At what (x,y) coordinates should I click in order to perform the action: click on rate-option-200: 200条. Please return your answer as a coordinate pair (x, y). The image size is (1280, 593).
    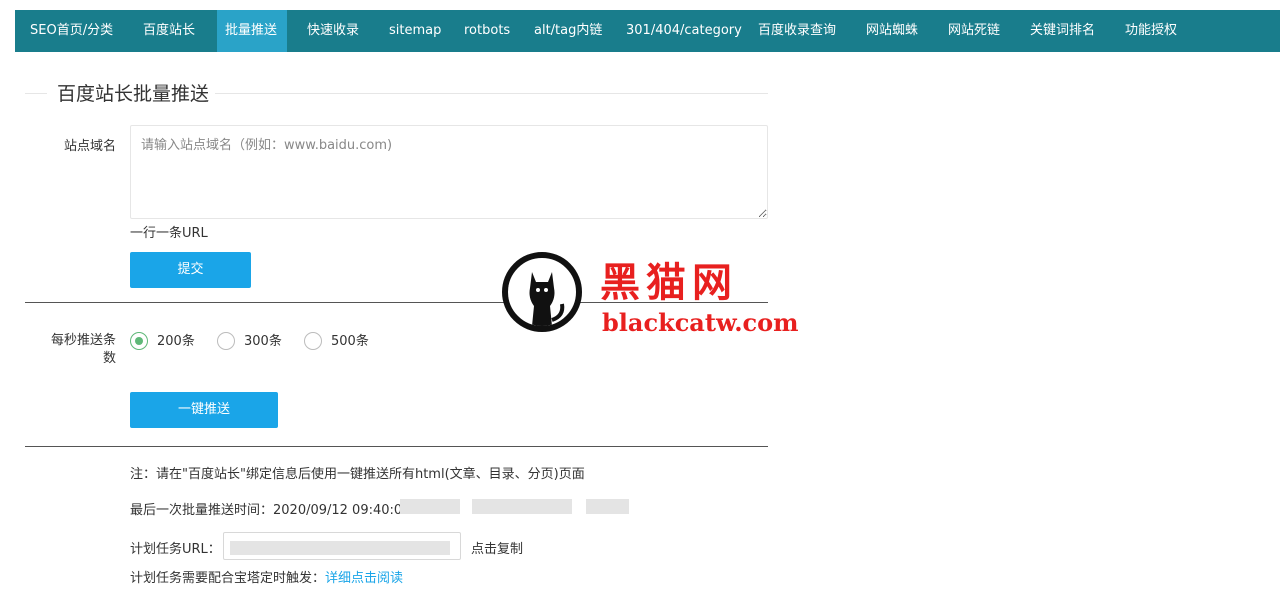
    Looking at the image, I should click on (165, 342).